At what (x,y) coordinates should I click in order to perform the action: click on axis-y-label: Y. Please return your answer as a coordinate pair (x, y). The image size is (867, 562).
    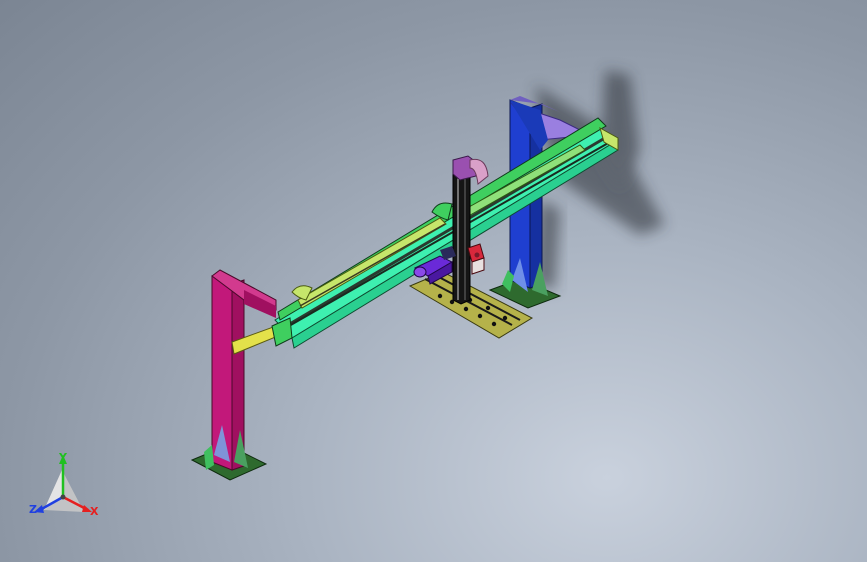
    Looking at the image, I should click on (63, 457).